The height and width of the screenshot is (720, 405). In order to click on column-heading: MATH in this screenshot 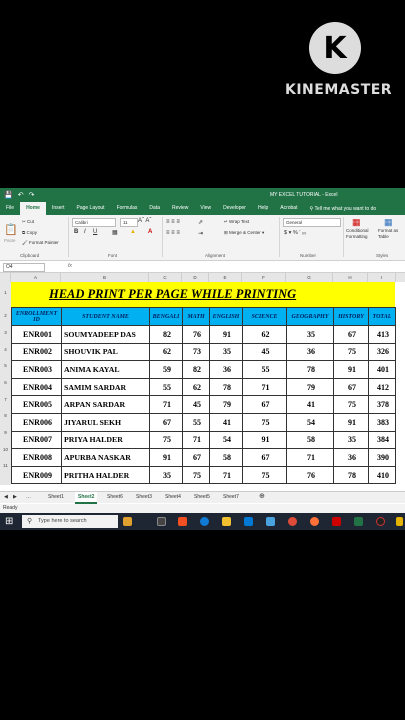, I will do `click(196, 316)`.